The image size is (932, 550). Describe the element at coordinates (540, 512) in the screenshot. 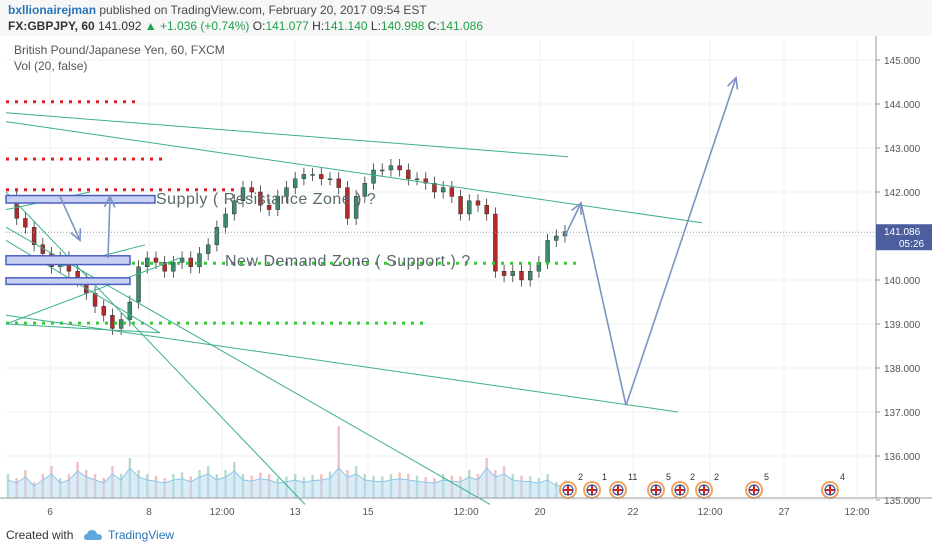

I see `x-tick-label: 20` at that location.